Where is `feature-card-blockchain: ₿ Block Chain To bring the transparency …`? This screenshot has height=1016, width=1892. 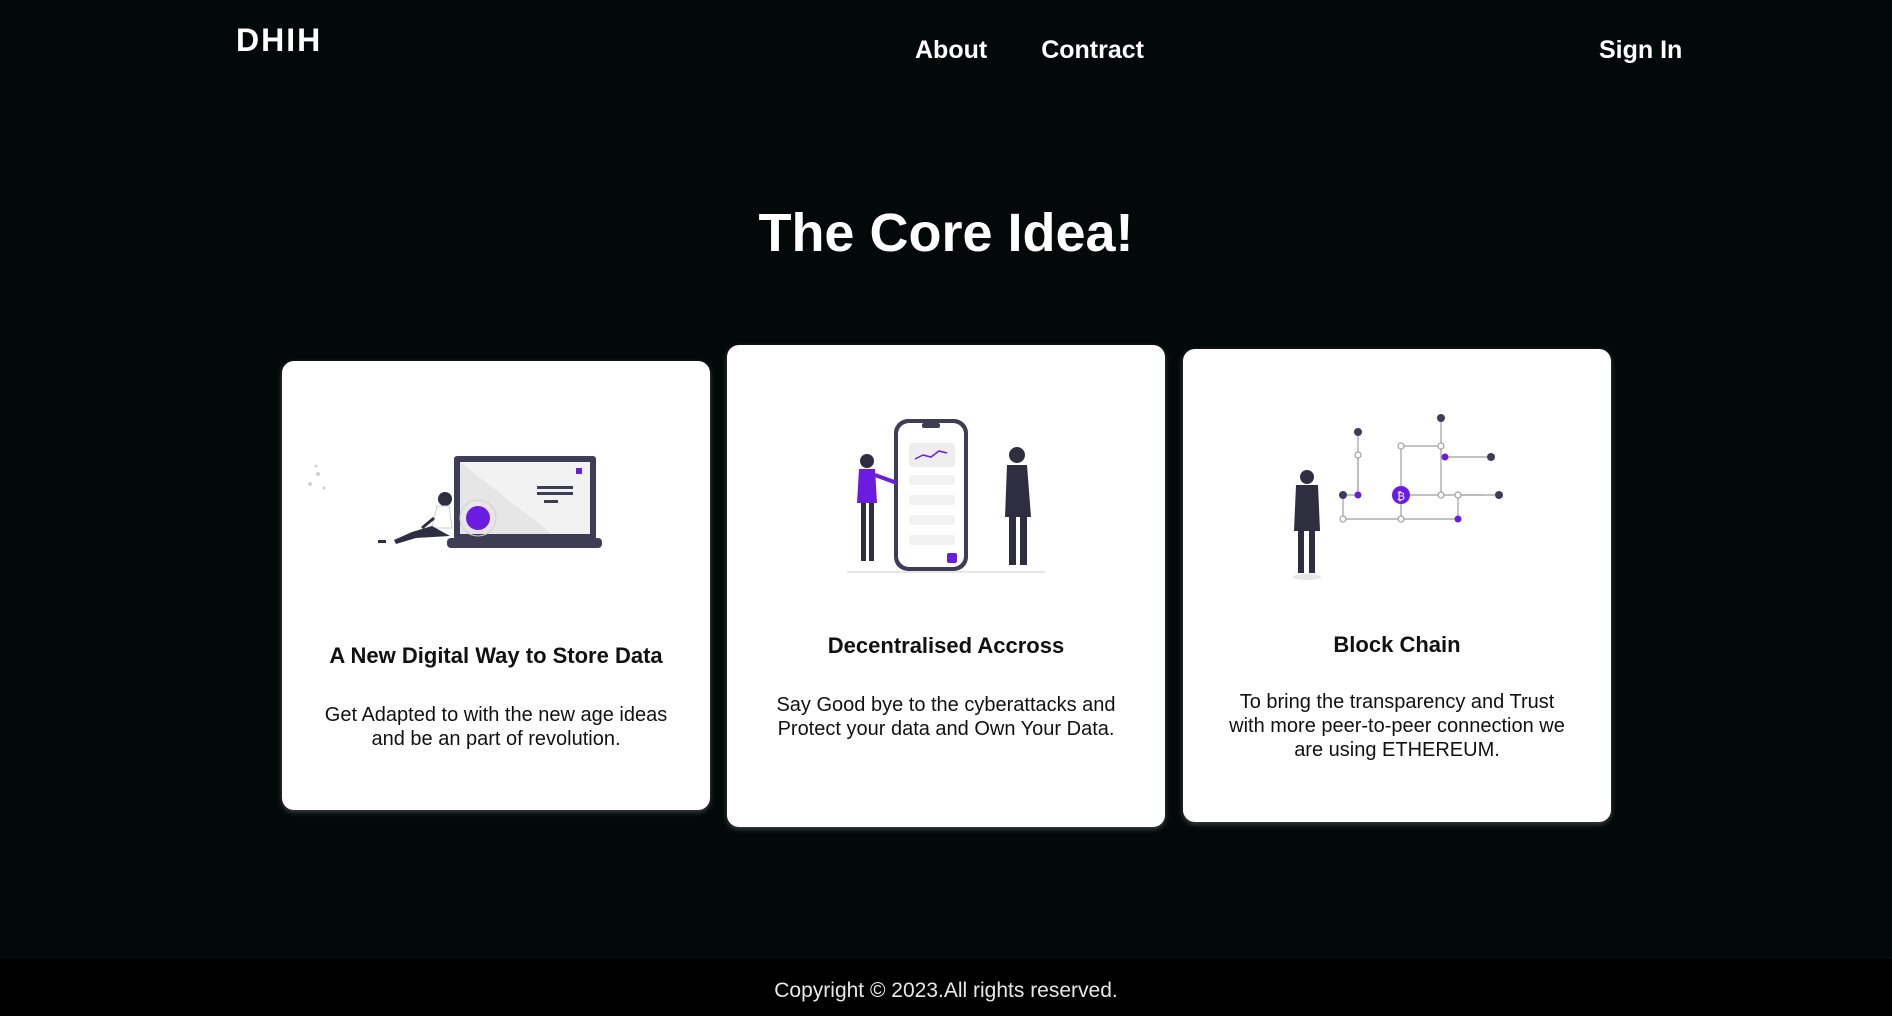
feature-card-blockchain: ₿ Block Chain To bring the transparency … is located at coordinates (1397, 585).